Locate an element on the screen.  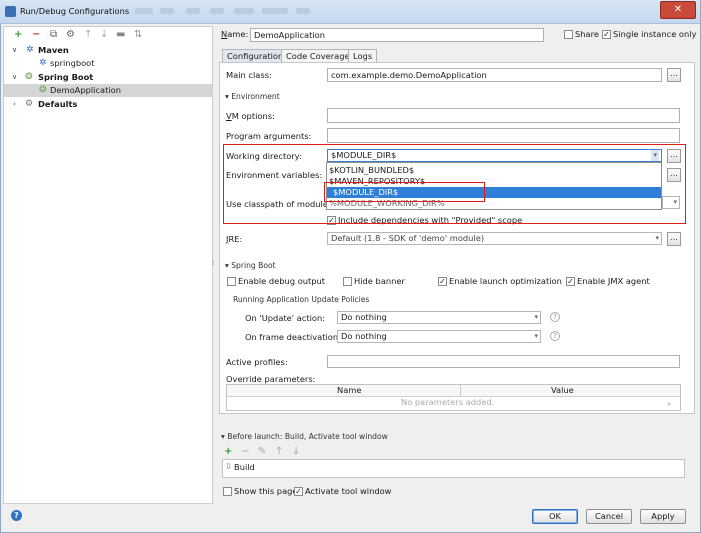
tab-code-coverage: Code Coverage is located at coordinates (318, 56).